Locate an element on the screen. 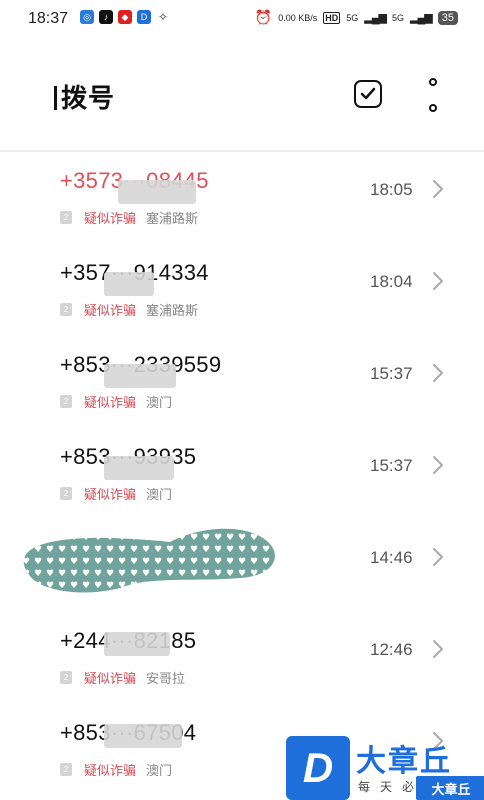 The width and height of the screenshot is (484, 800). watermark-logo: D 大章丘 每天必看 大章丘 is located at coordinates (385, 768).